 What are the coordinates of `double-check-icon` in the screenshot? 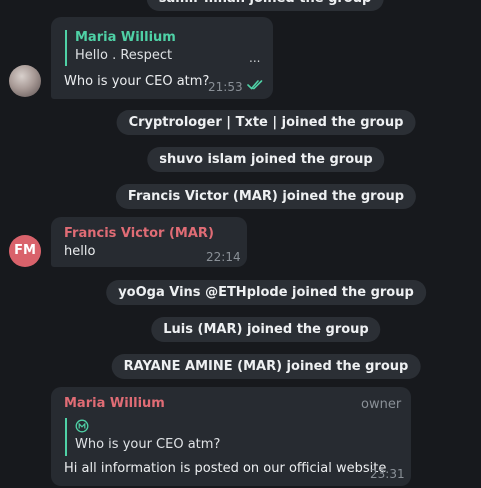 It's located at (255, 85).